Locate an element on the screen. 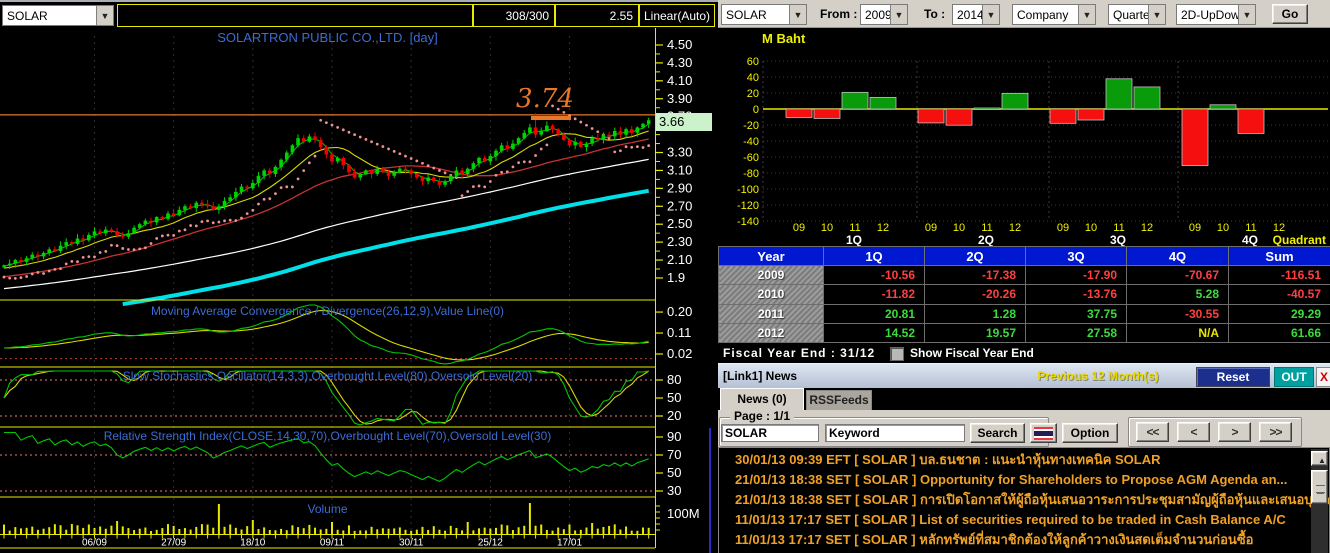 The image size is (1330, 553). year-cell: 2012 is located at coordinates (771, 333).